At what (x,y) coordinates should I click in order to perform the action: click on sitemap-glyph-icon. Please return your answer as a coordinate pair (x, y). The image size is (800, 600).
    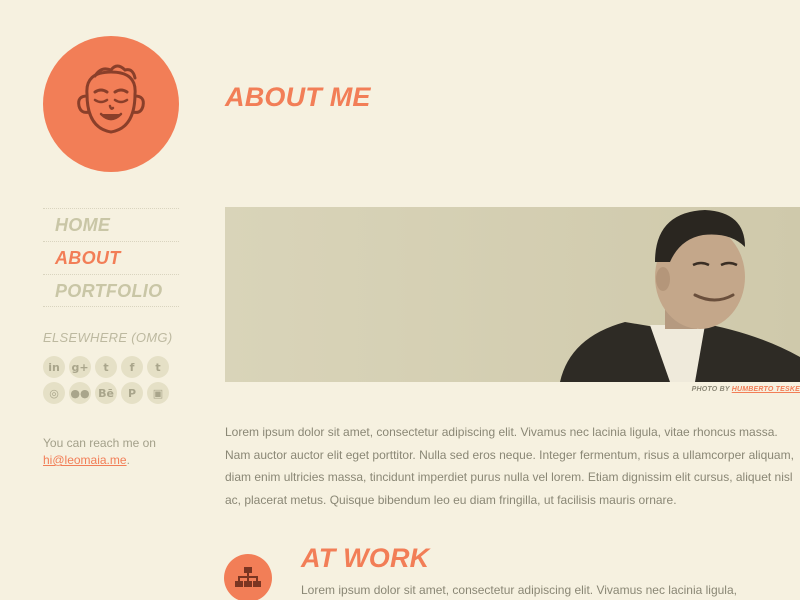
    Looking at the image, I should click on (248, 577).